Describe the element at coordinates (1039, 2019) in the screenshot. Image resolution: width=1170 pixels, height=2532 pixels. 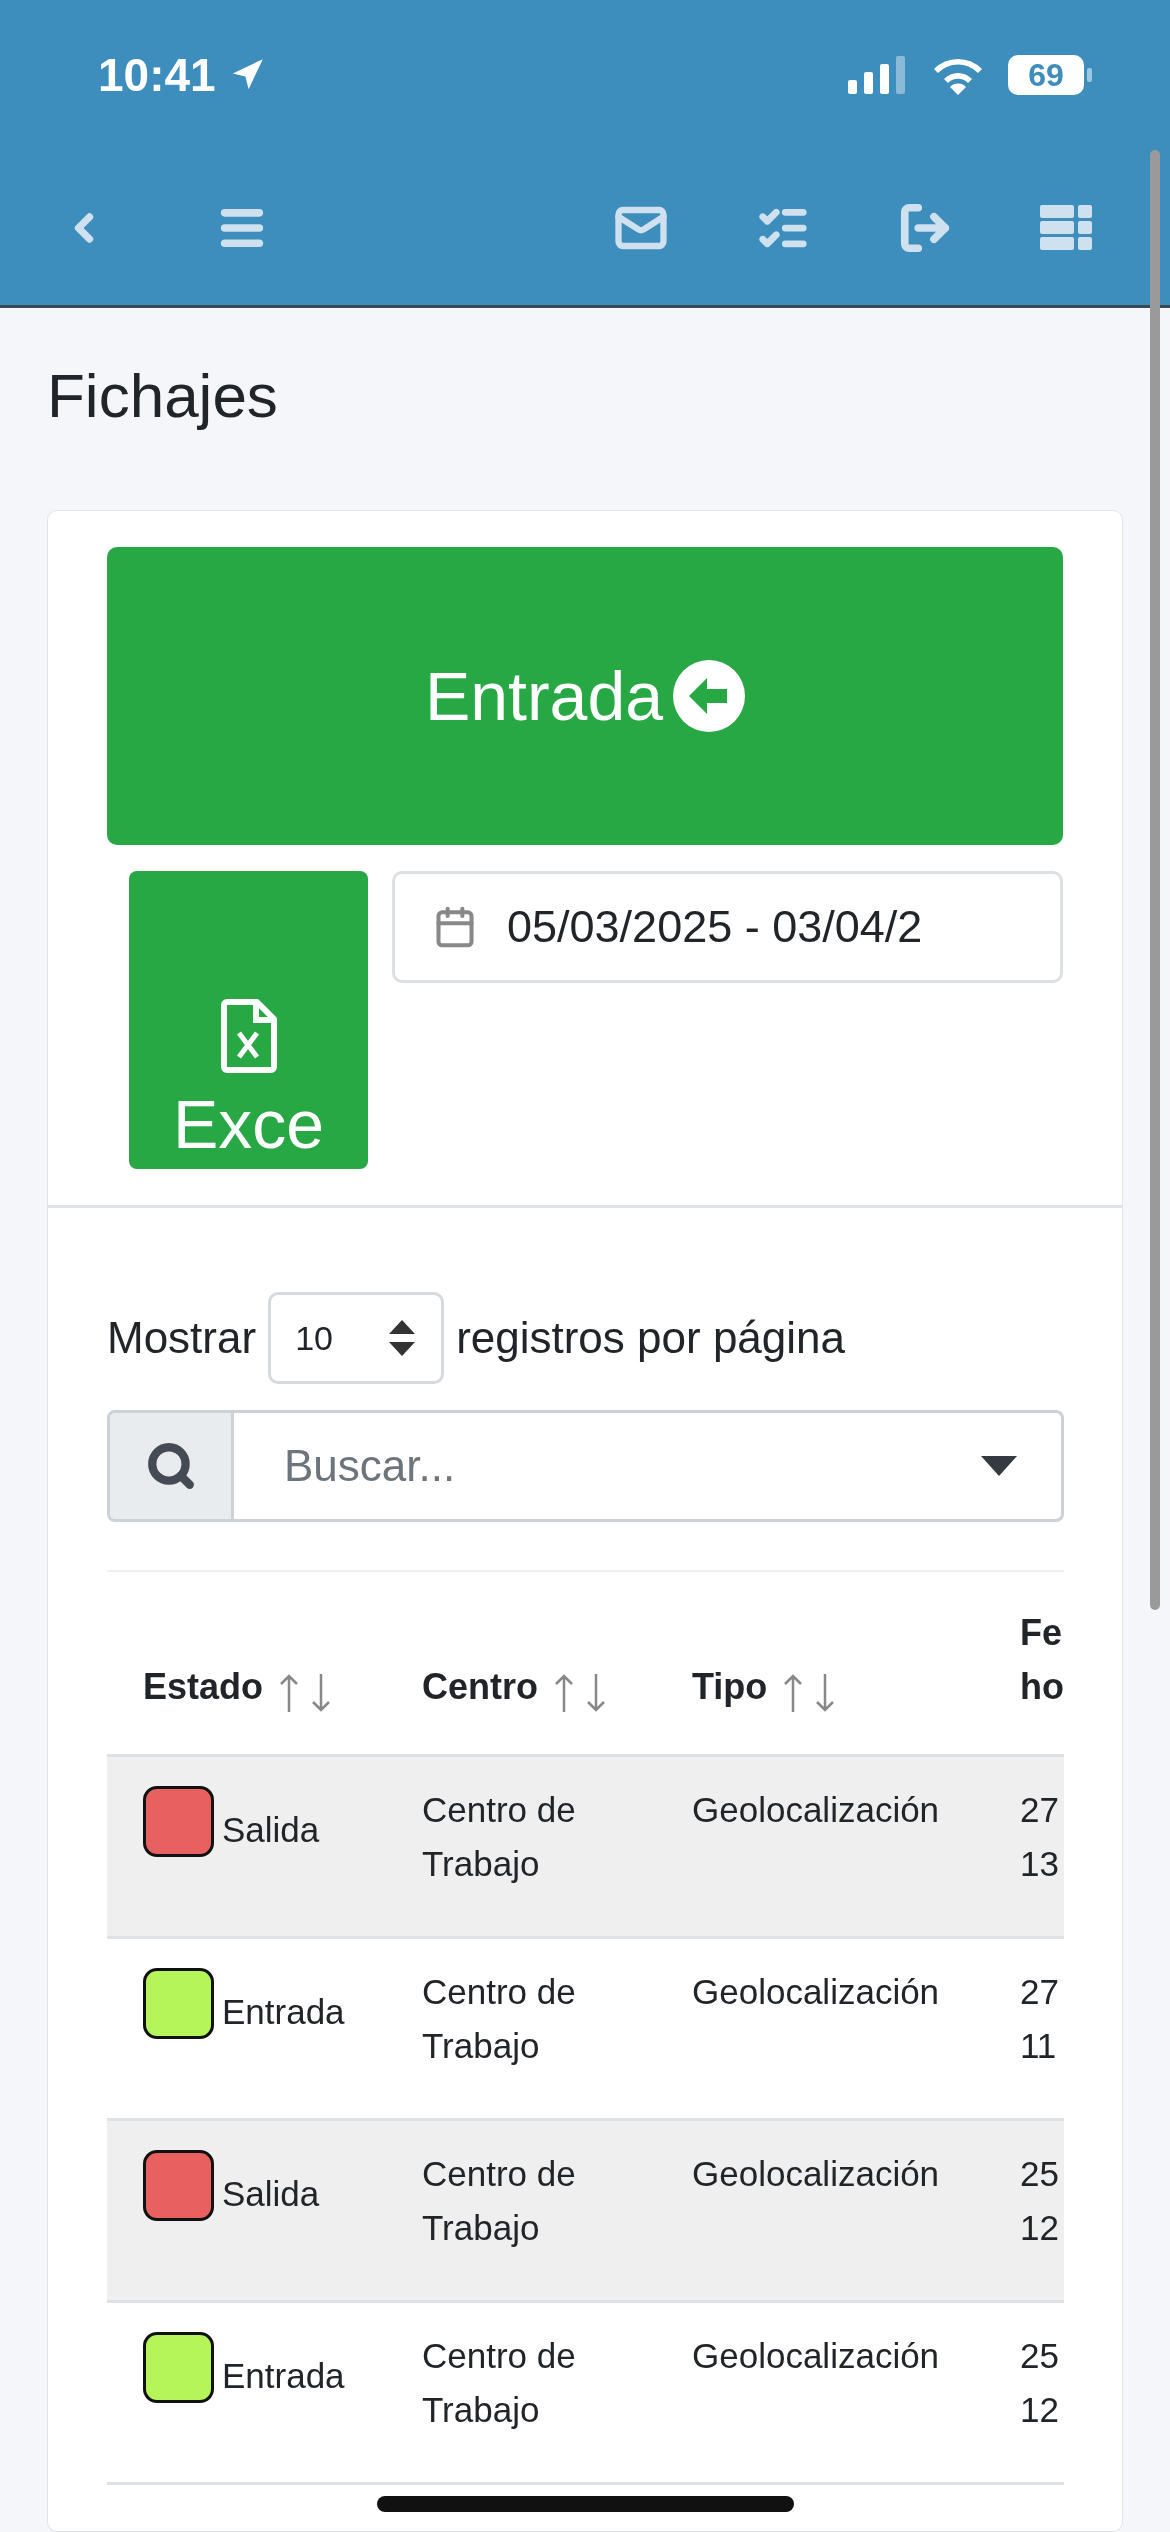
I see `table-cell-text: 27 11` at that location.